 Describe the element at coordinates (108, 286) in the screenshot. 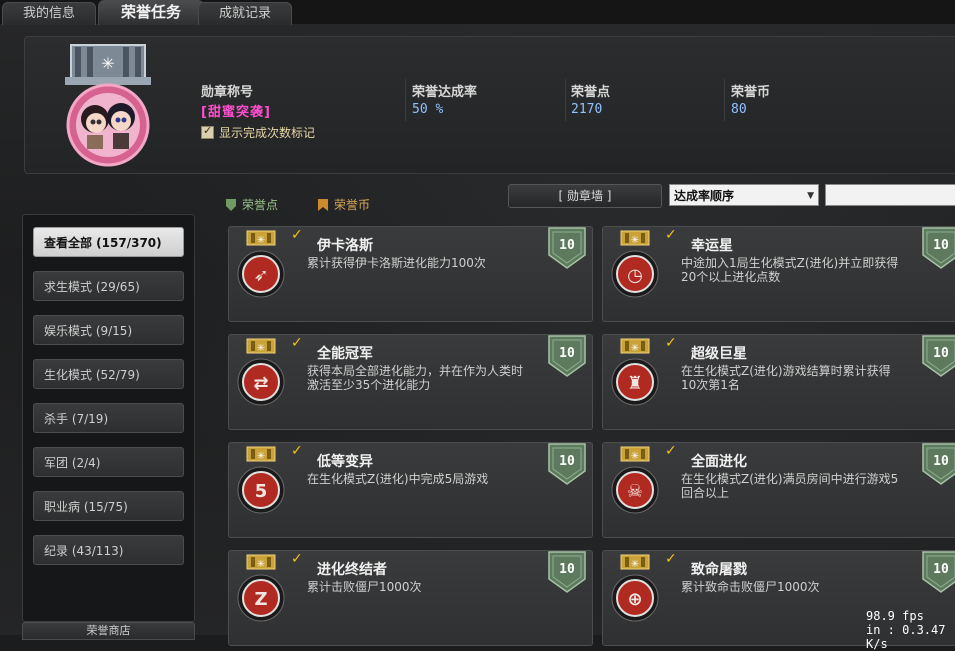

I see `sidebar-item-survival: 求生模式 (29/65)` at that location.